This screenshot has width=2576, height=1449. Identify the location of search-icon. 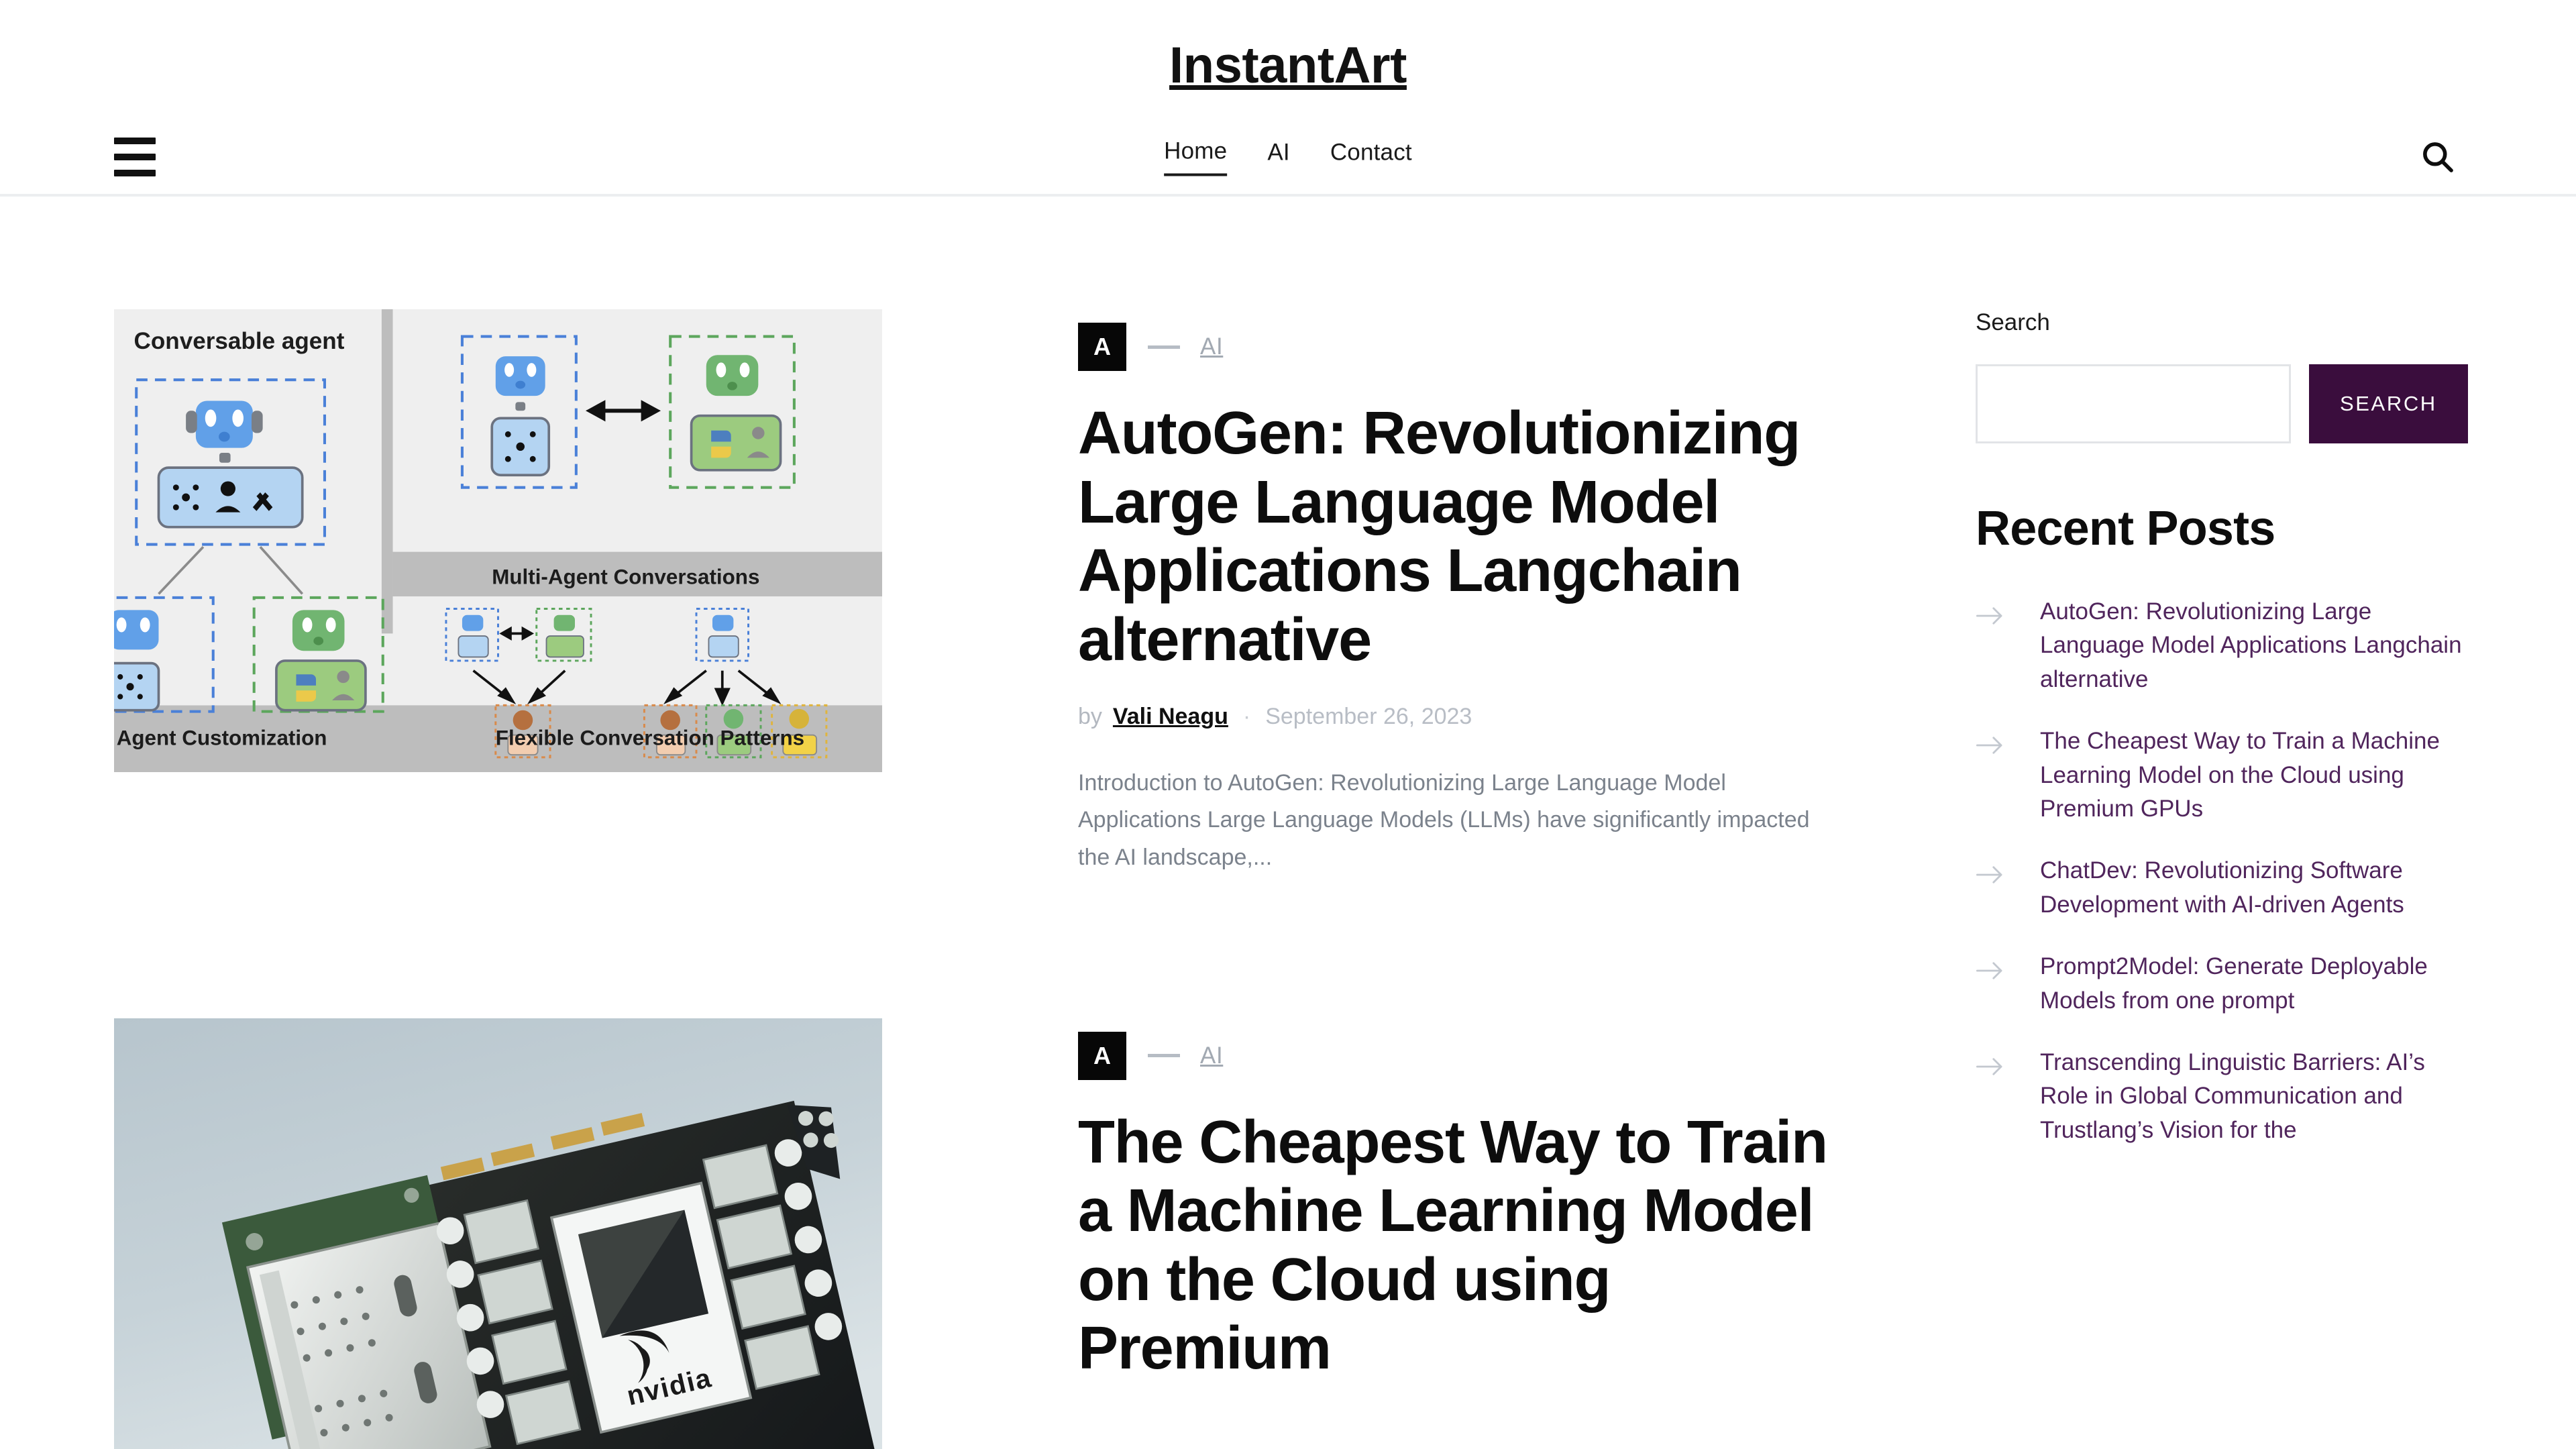
(2438, 157).